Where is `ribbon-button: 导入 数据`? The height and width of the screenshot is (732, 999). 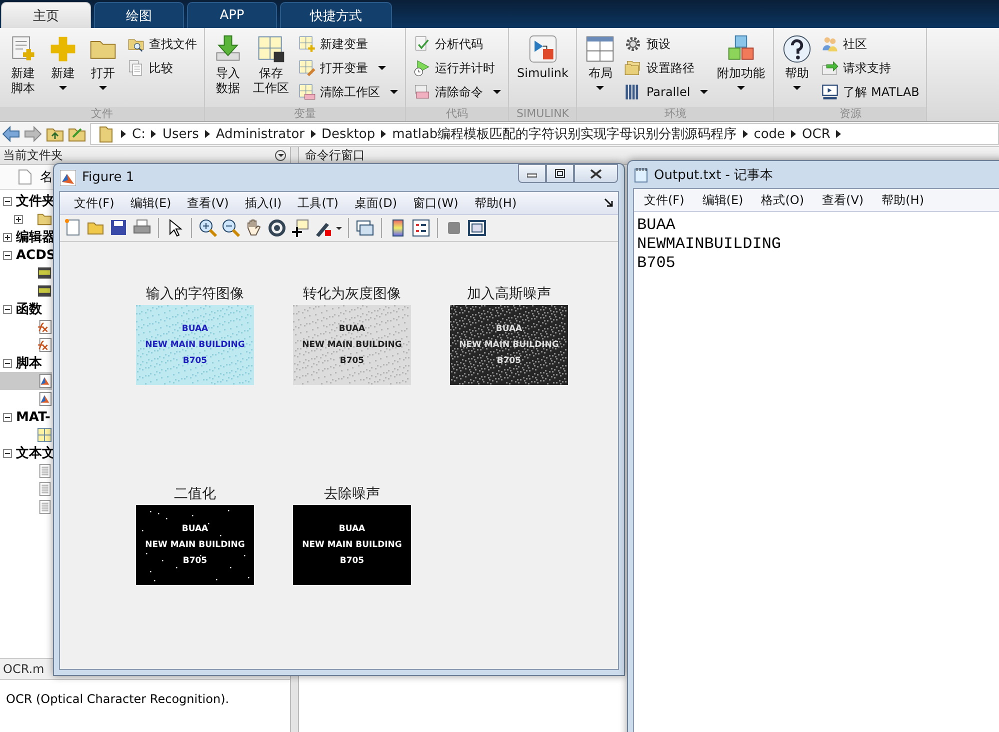 ribbon-button: 导入 数据 is located at coordinates (228, 70).